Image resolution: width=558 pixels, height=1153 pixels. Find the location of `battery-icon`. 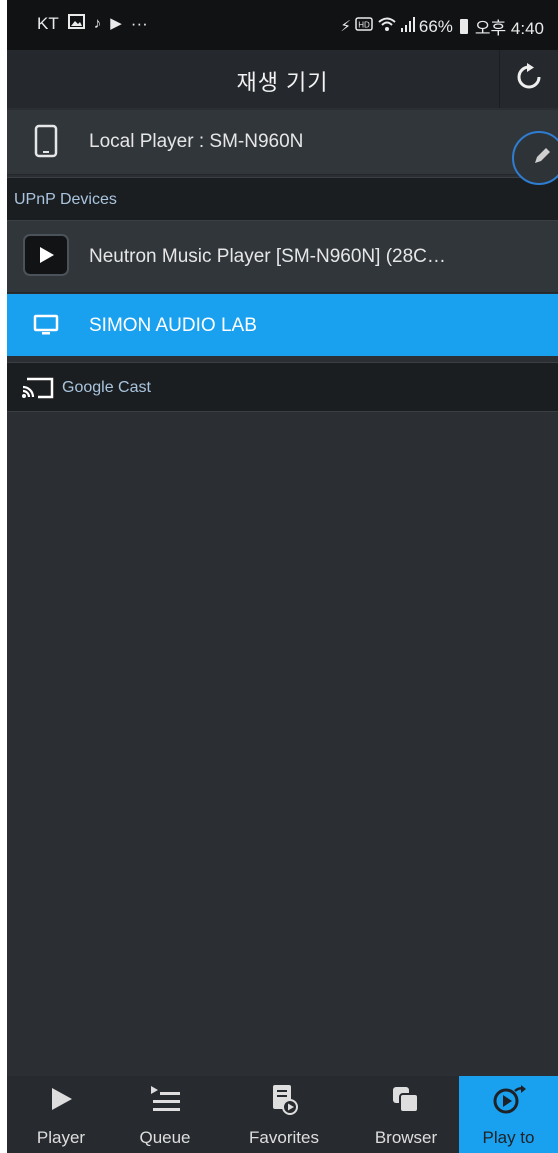

battery-icon is located at coordinates (463, 26).